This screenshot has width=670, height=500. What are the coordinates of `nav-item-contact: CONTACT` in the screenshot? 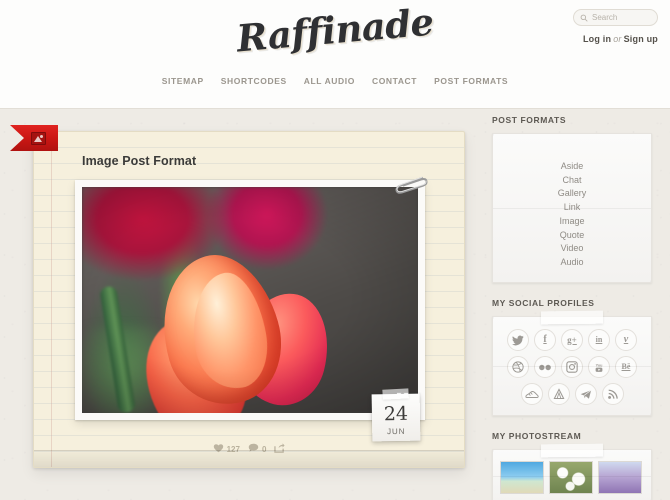 It's located at (394, 81).